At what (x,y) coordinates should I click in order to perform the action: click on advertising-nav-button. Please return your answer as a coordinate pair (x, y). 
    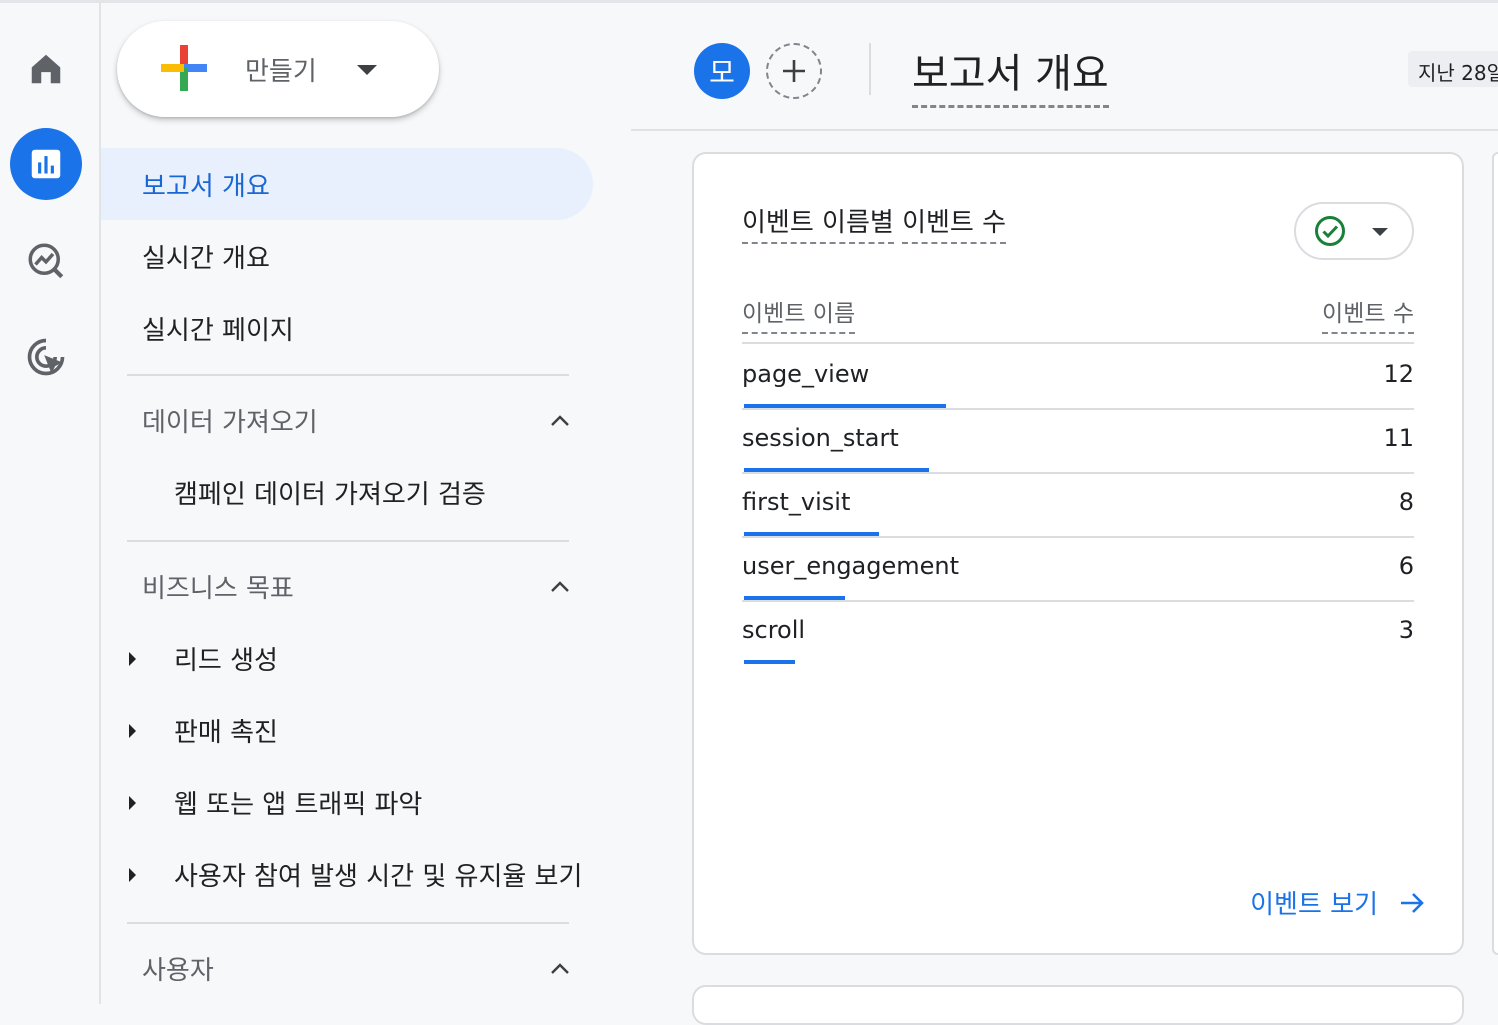
    Looking at the image, I should click on (46, 357).